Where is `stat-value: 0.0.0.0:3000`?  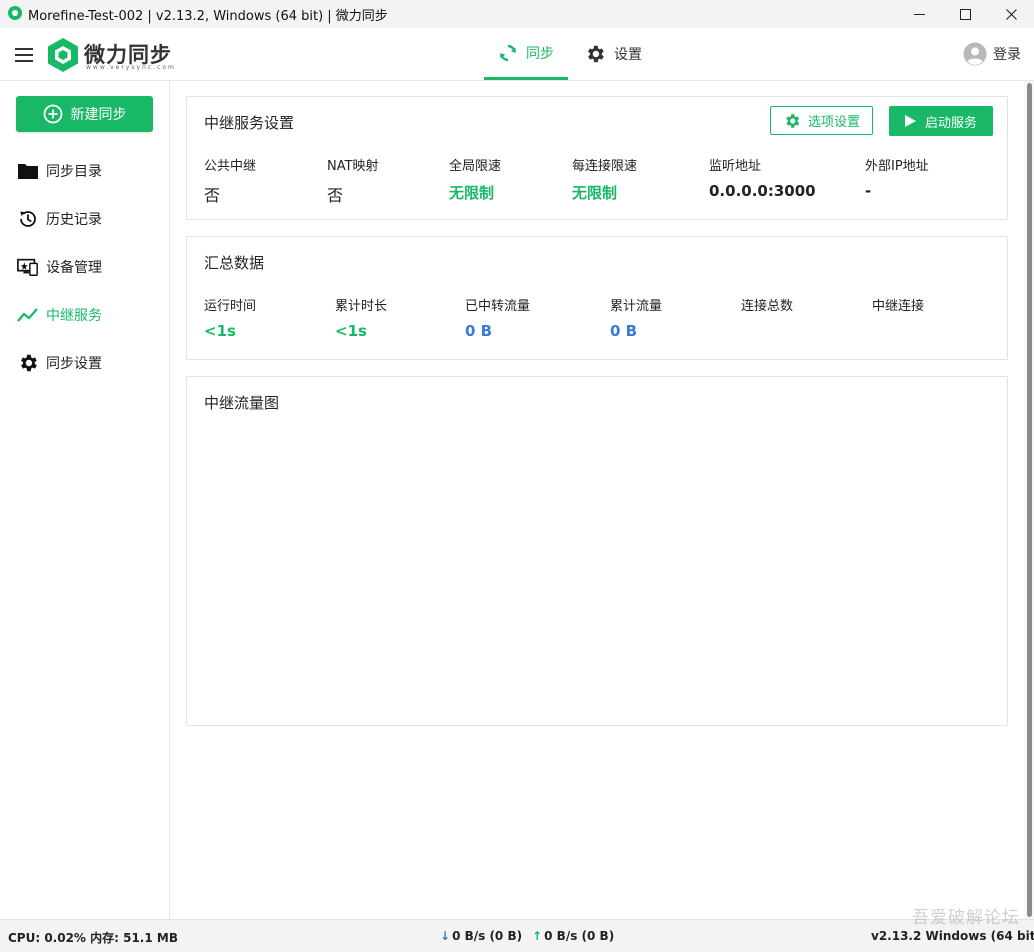
stat-value: 0.0.0.0:3000 is located at coordinates (762, 191).